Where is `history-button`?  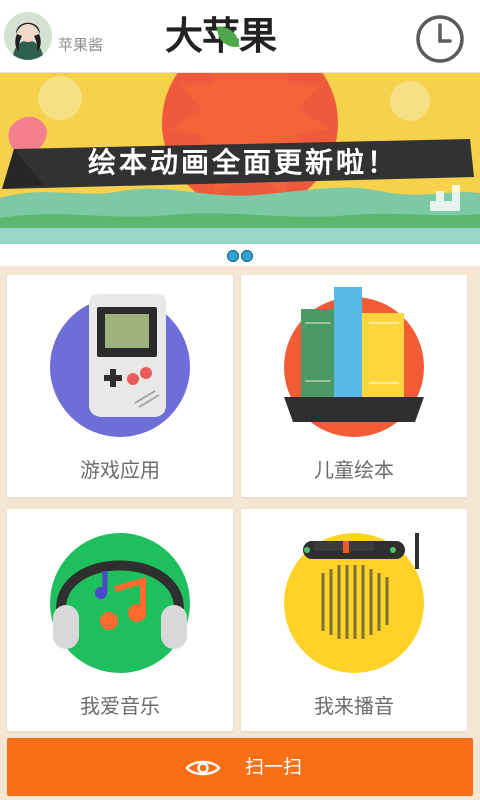
history-button is located at coordinates (440, 39).